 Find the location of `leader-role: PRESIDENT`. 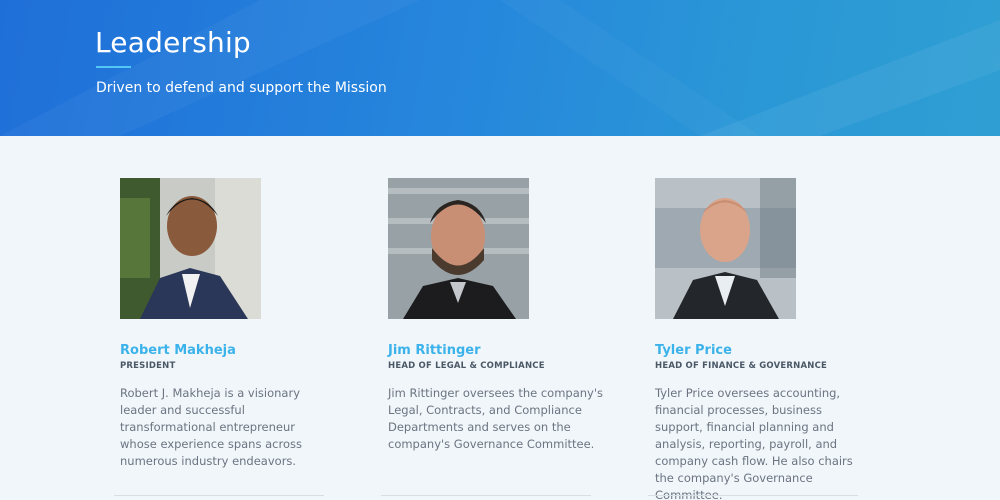

leader-role: PRESIDENT is located at coordinates (148, 366).